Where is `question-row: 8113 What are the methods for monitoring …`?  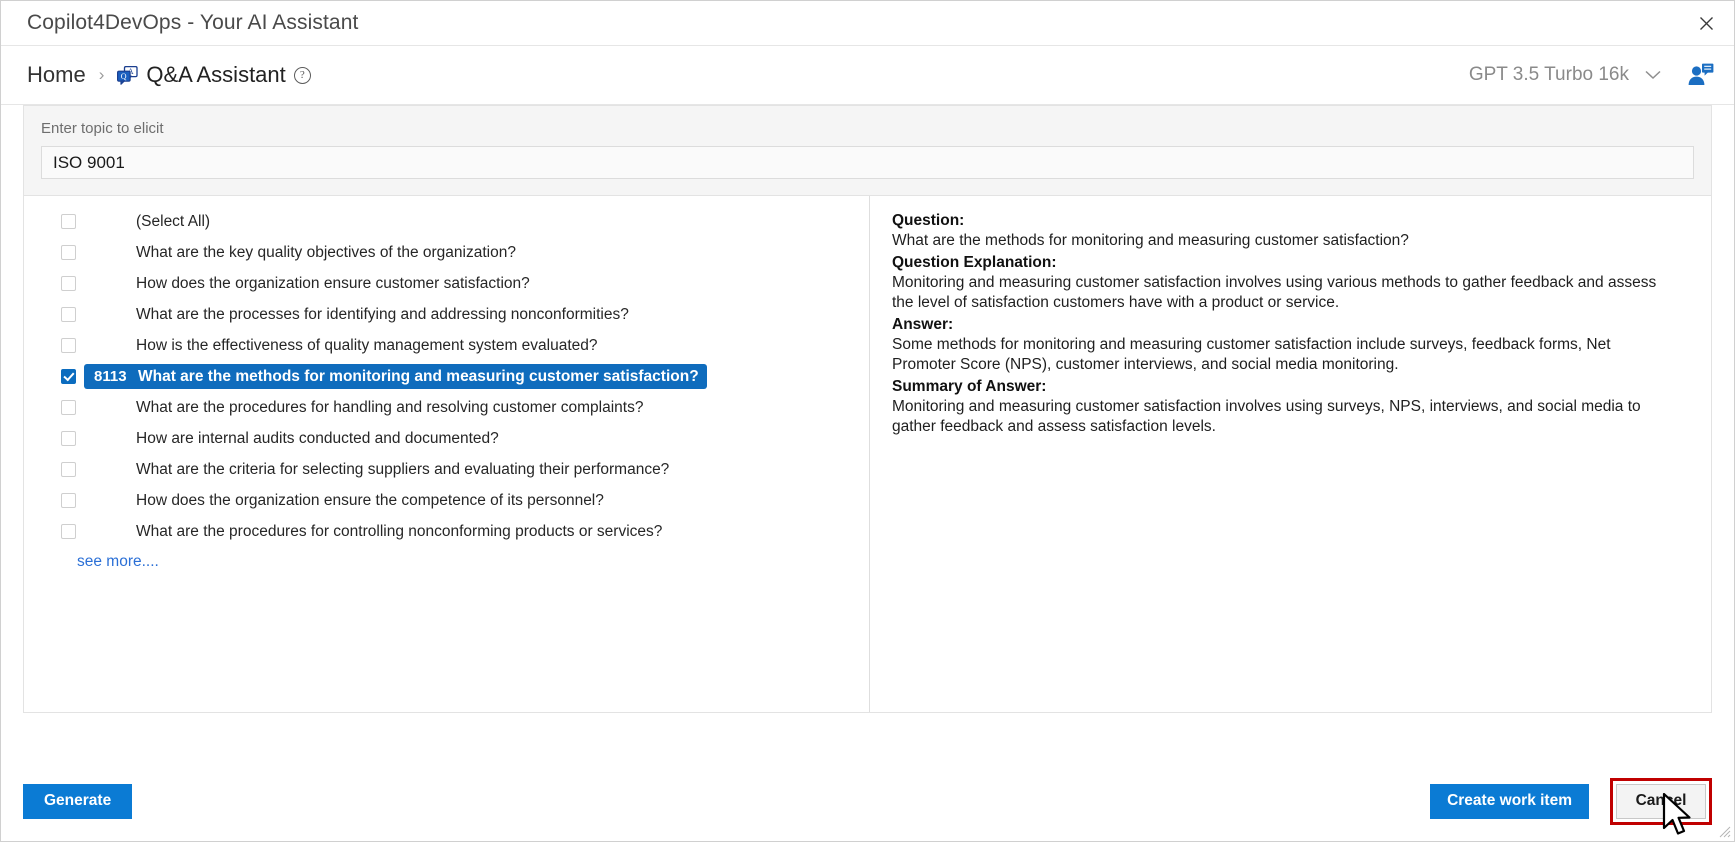 question-row: 8113 What are the methods for monitoring … is located at coordinates (446, 376).